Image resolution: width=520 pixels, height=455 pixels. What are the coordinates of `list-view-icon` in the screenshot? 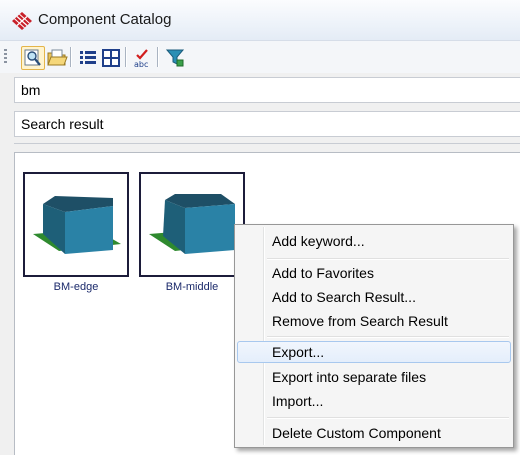 It's located at (88, 57).